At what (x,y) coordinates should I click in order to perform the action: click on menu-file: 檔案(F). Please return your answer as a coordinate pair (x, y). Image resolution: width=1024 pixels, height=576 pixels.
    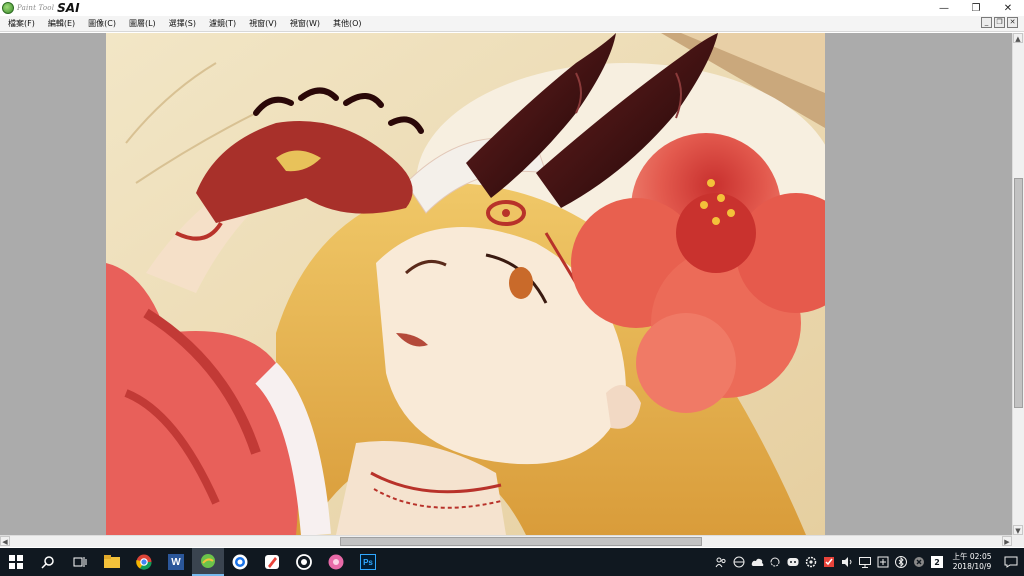
    Looking at the image, I should click on (21, 23).